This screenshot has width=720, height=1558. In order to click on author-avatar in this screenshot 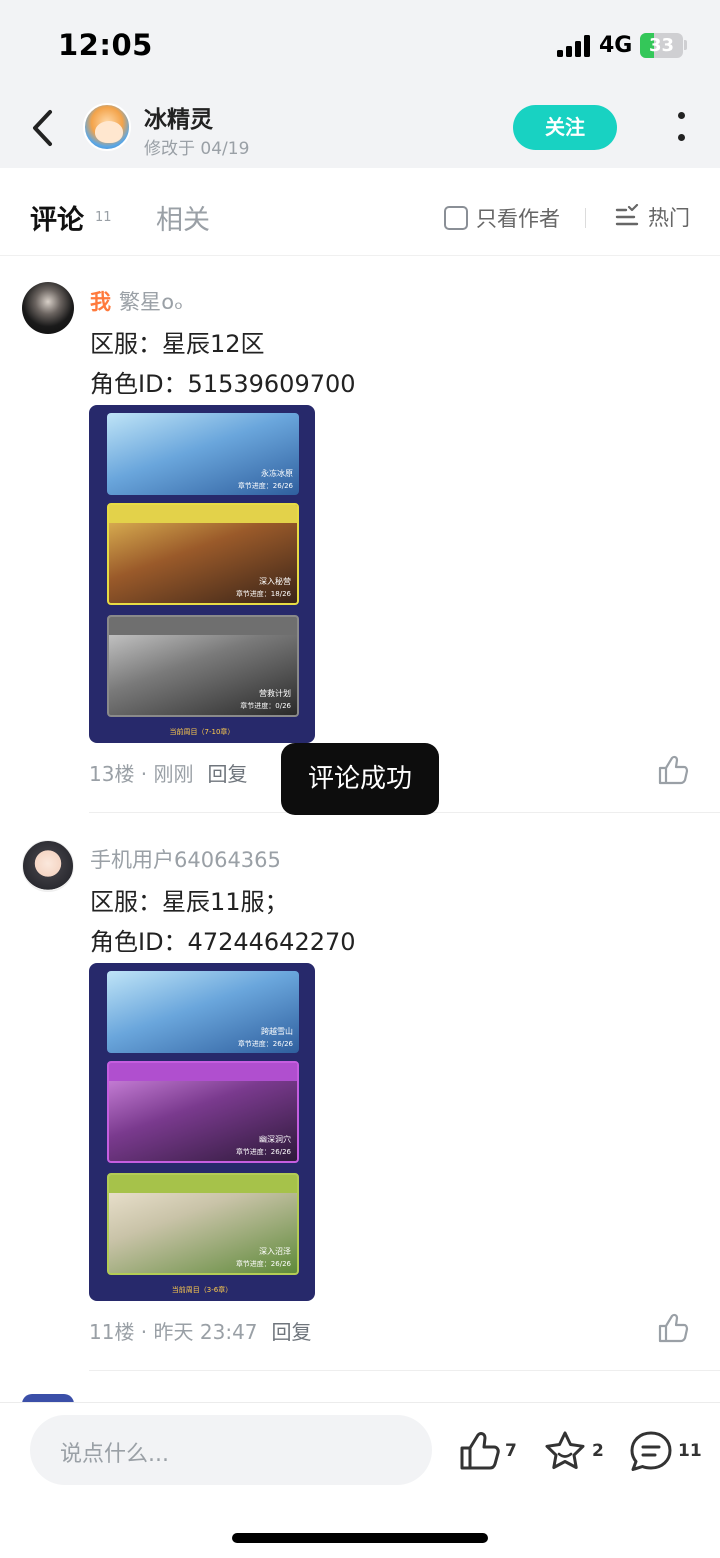, I will do `click(107, 127)`.